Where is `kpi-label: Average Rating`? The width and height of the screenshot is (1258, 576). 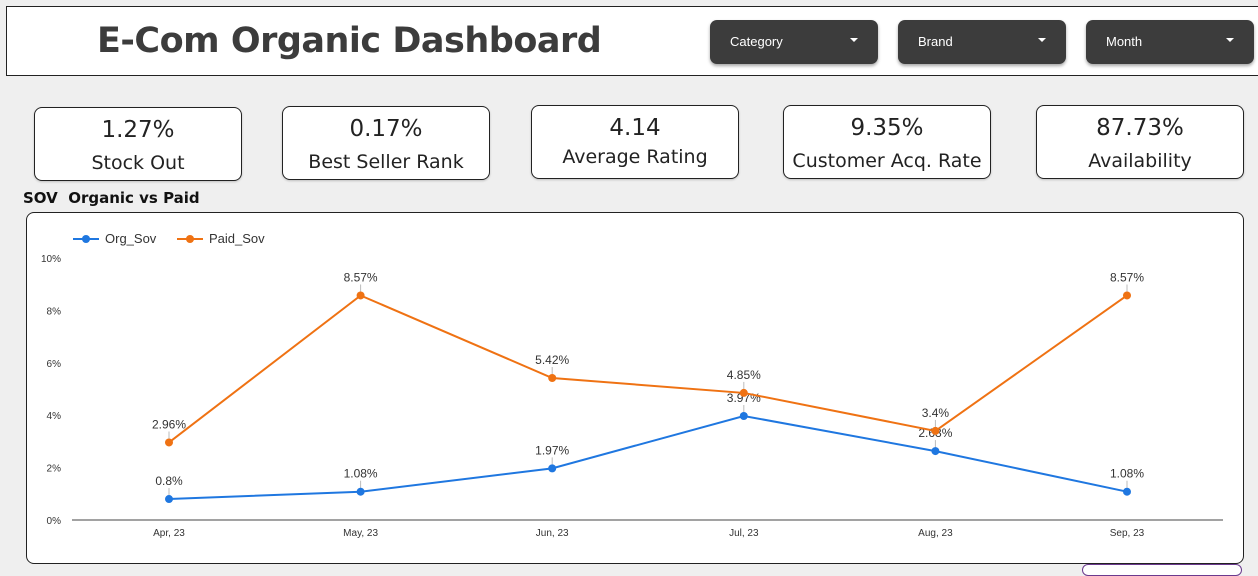 kpi-label: Average Rating is located at coordinates (635, 157).